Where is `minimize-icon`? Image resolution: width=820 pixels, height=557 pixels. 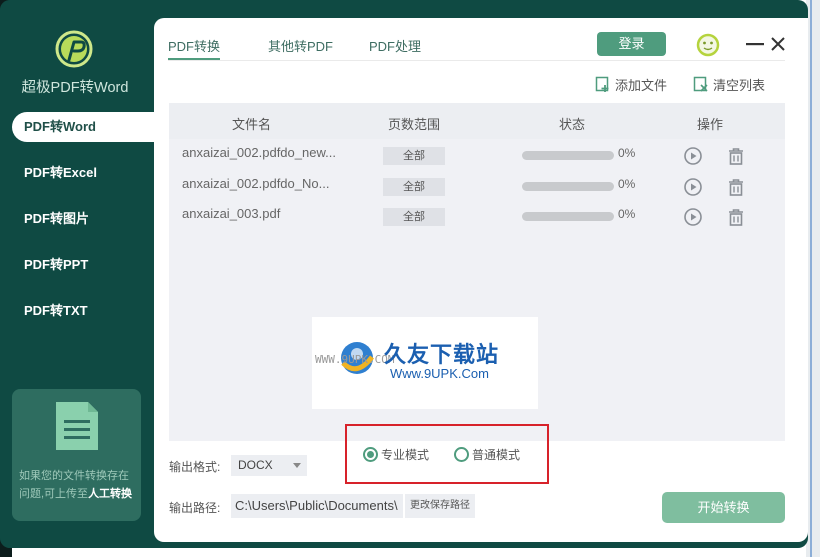 minimize-icon is located at coordinates (755, 44).